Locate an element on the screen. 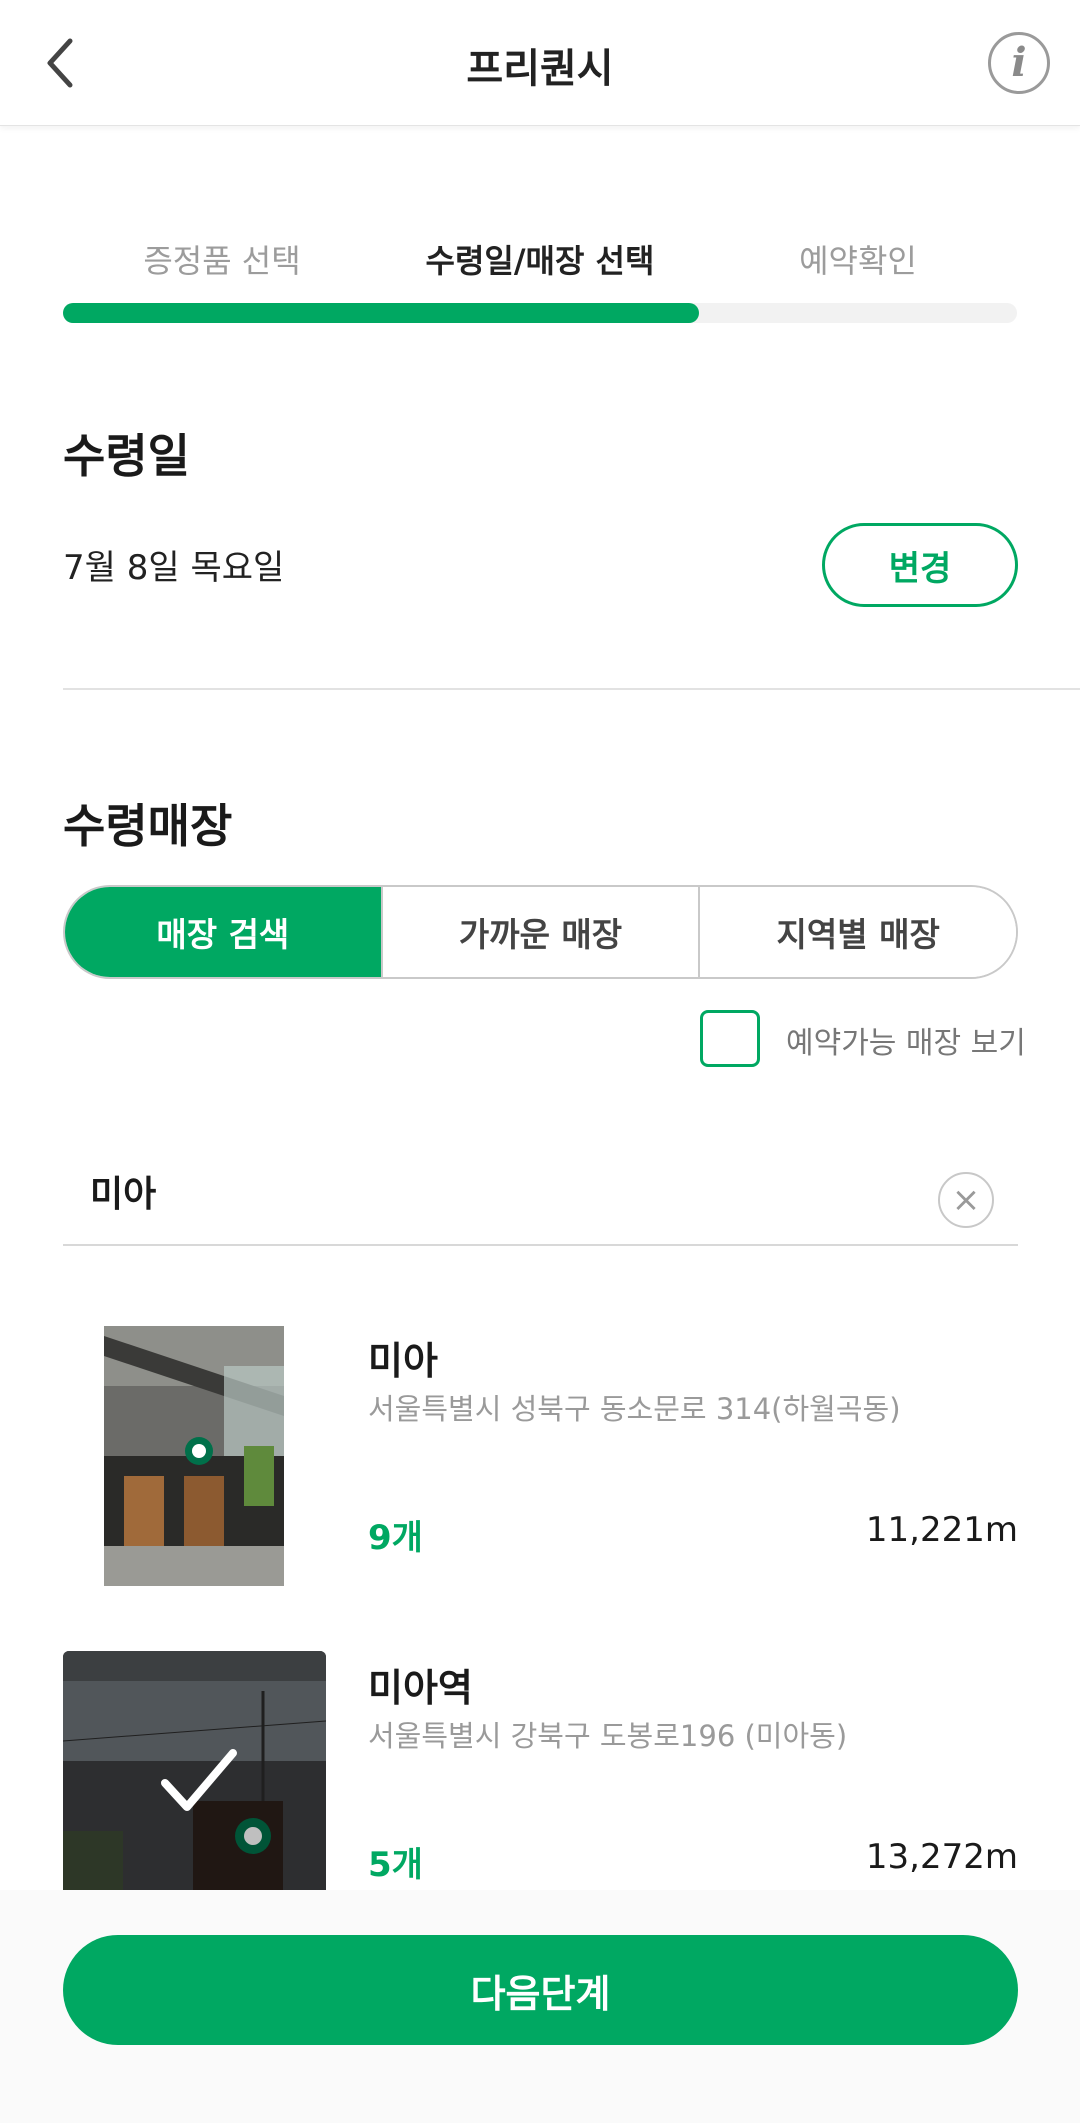 This screenshot has width=1080, height=2123. info-icon: i is located at coordinates (1019, 62).